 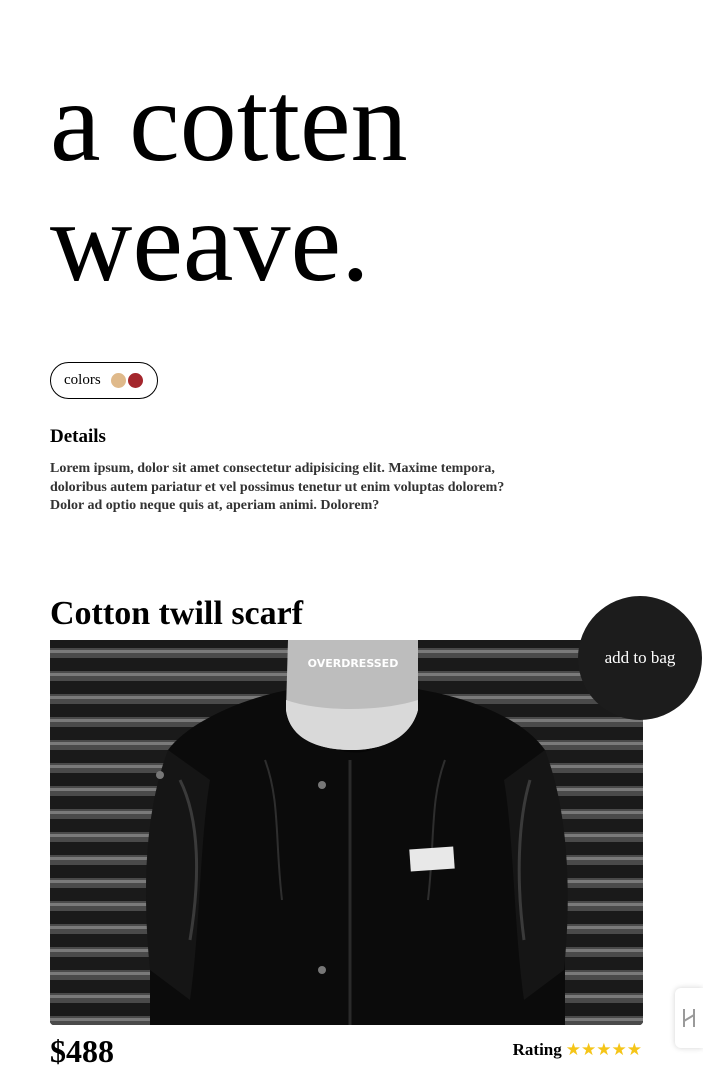 I want to click on hero-title: a cotten weave., so click(x=229, y=182).